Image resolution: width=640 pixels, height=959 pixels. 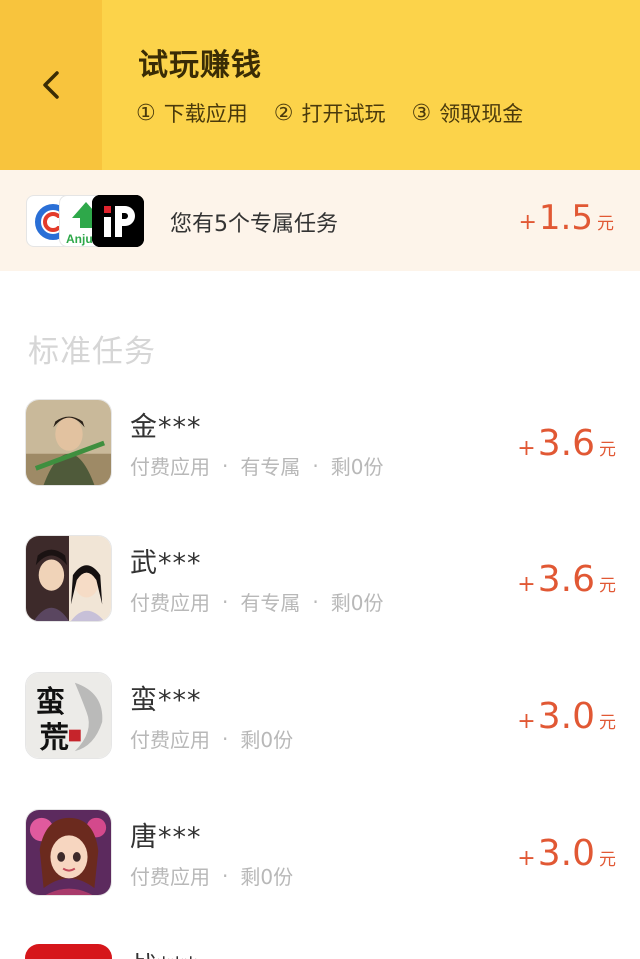 What do you see at coordinates (343, 114) in the screenshot?
I see `step-label: 打开试玩` at bounding box center [343, 114].